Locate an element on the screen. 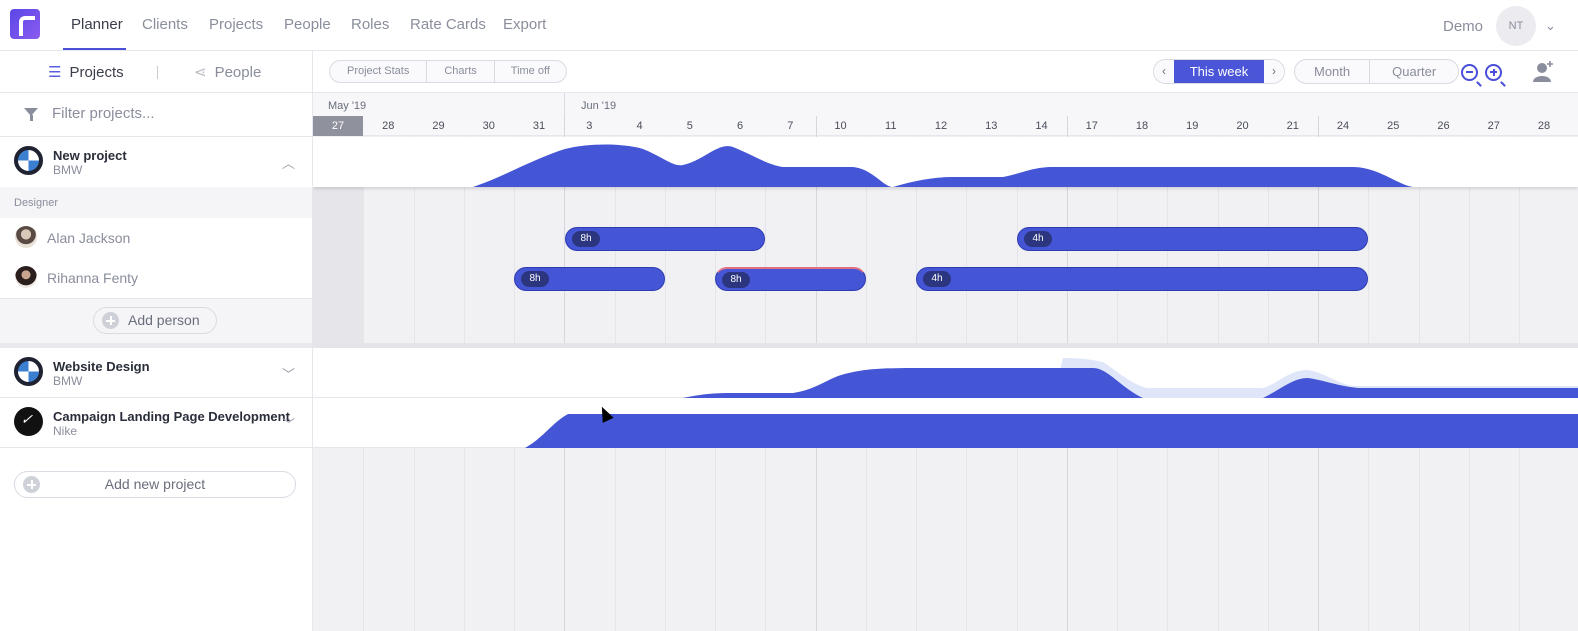  filter-icon is located at coordinates (31, 114).